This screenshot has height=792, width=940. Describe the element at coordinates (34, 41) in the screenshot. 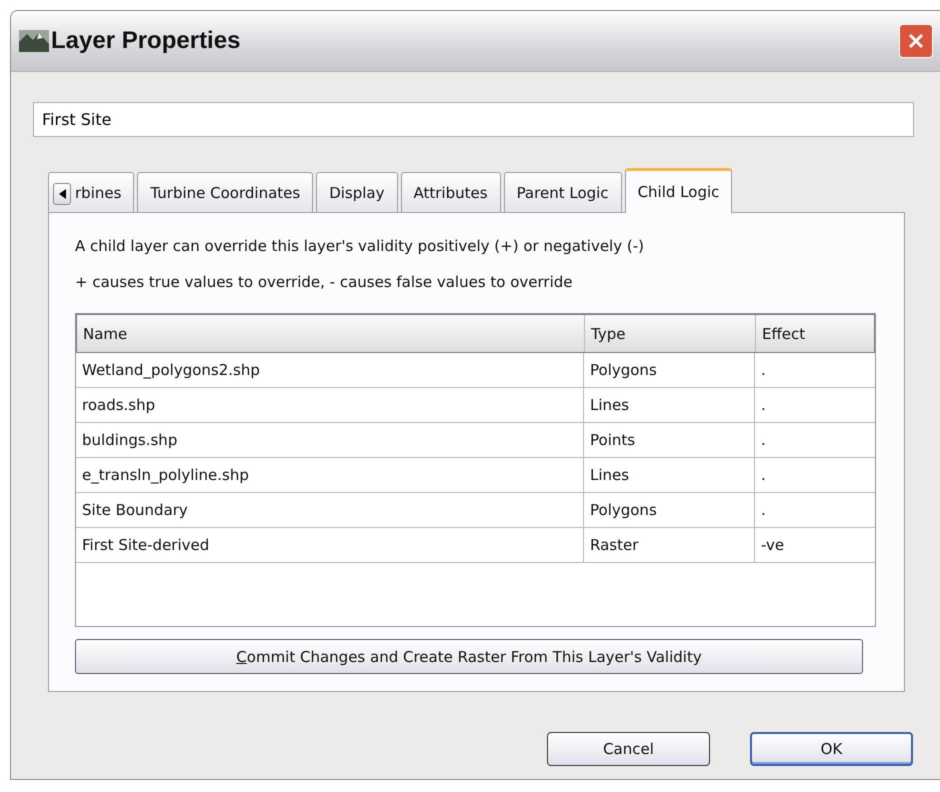

I see `mountain-icon` at that location.